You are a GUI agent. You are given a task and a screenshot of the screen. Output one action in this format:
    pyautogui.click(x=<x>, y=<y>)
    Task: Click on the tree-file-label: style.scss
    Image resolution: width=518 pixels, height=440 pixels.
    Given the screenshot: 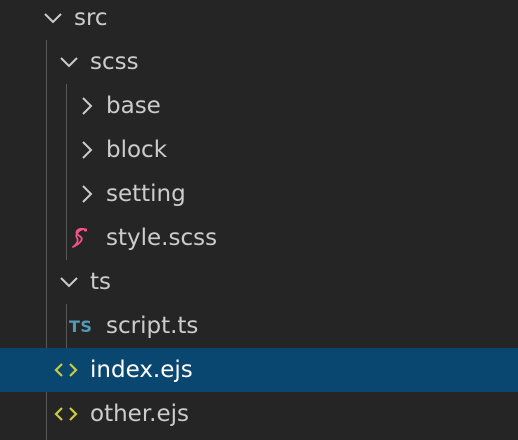 What is the action you would take?
    pyautogui.click(x=162, y=238)
    